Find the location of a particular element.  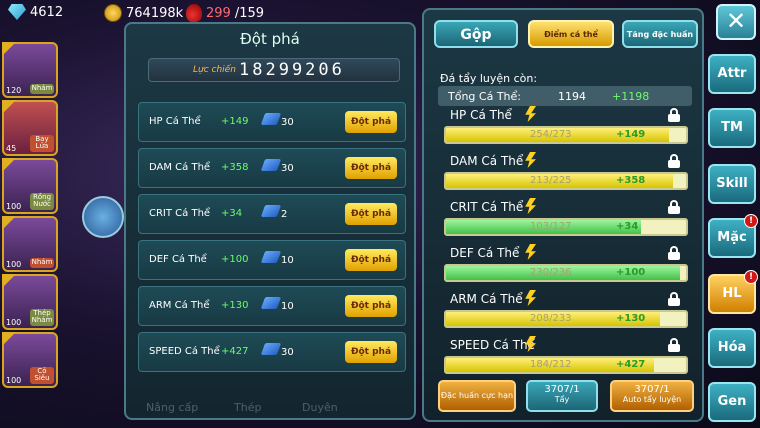

gem-counter: 4612 is located at coordinates (35, 12).